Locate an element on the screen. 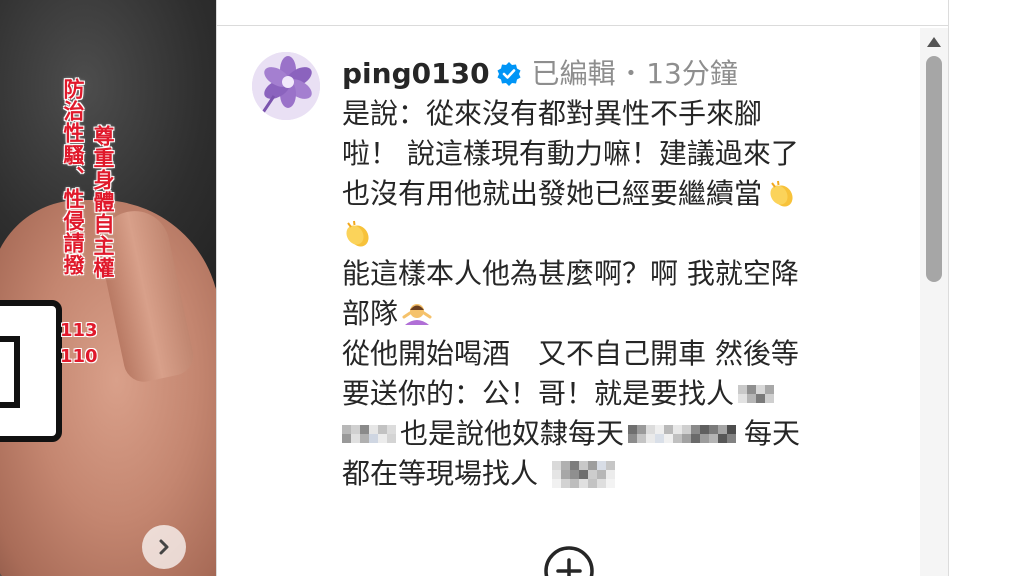 The image size is (1024, 576). photo-sign-shape is located at coordinates (31, 371).